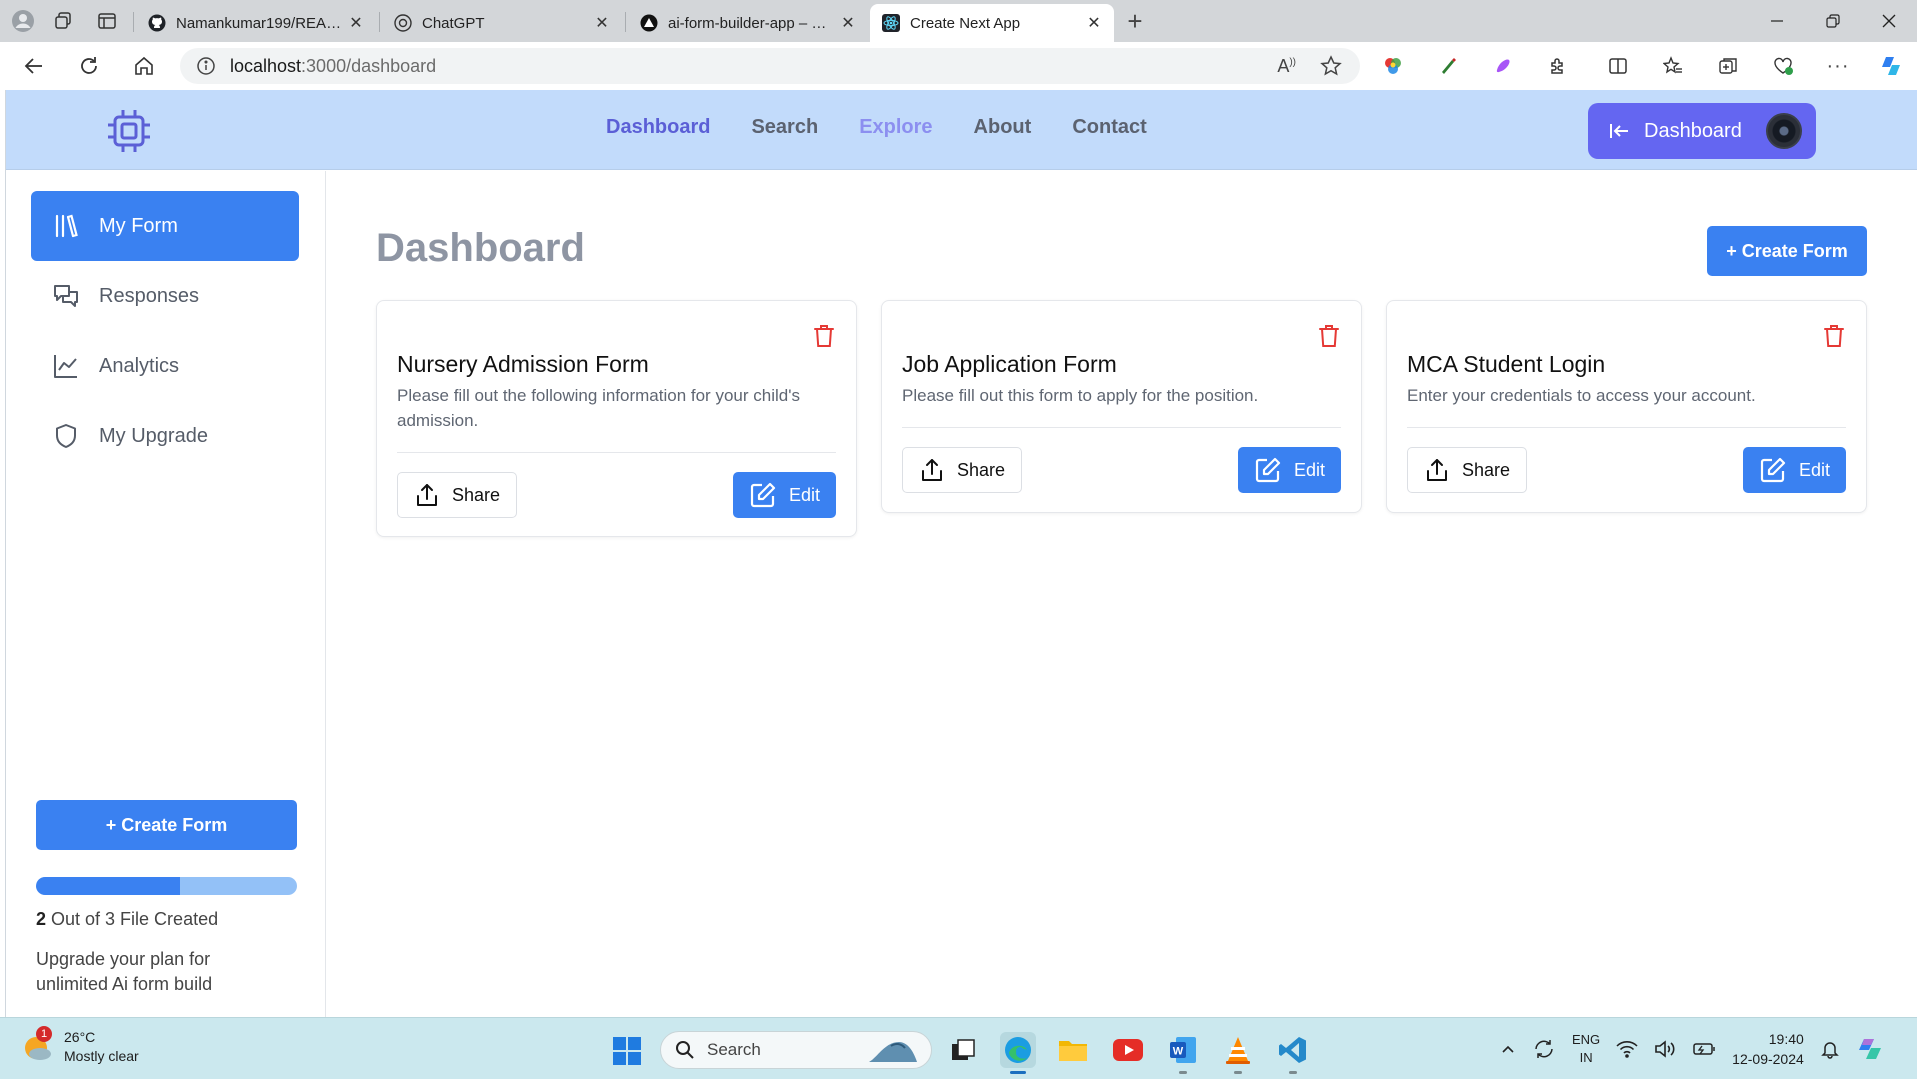 Image resolution: width=1917 pixels, height=1079 pixels. What do you see at coordinates (41, 919) in the screenshot?
I see `files-count: 2` at bounding box center [41, 919].